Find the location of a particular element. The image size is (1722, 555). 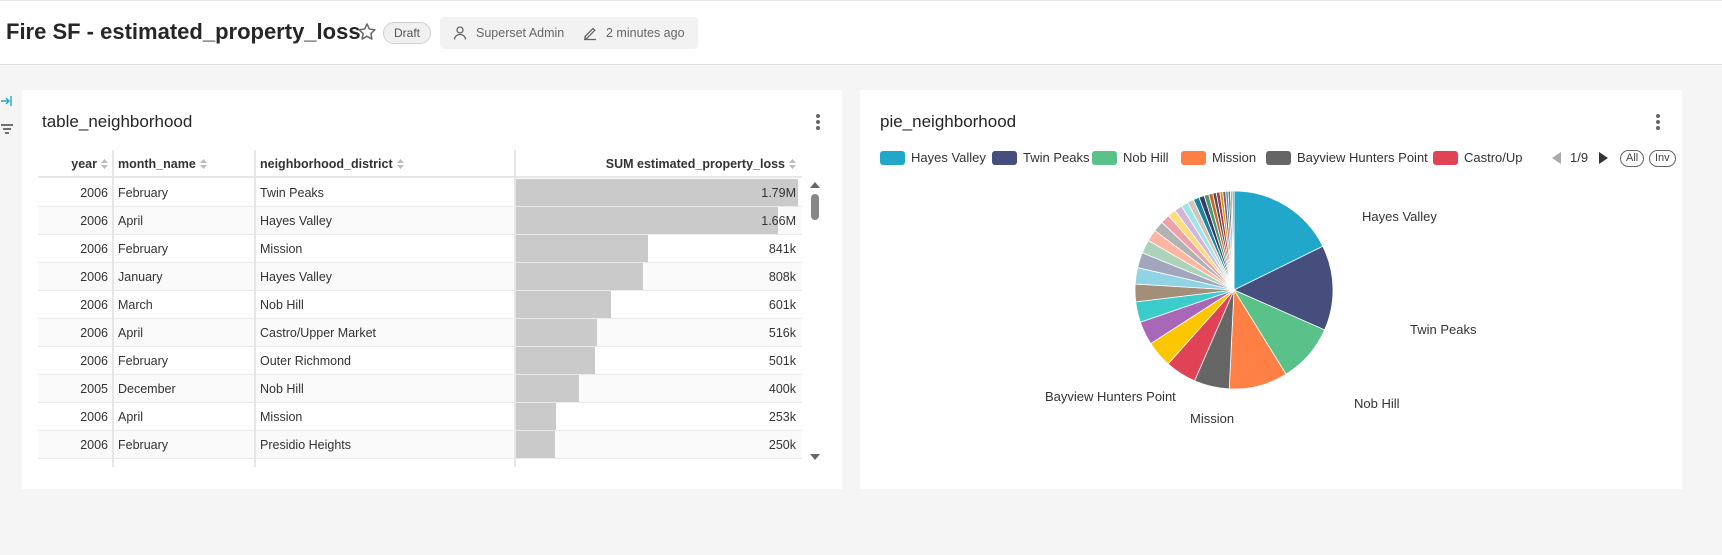

slice-label: Twin Peaks is located at coordinates (1443, 329).